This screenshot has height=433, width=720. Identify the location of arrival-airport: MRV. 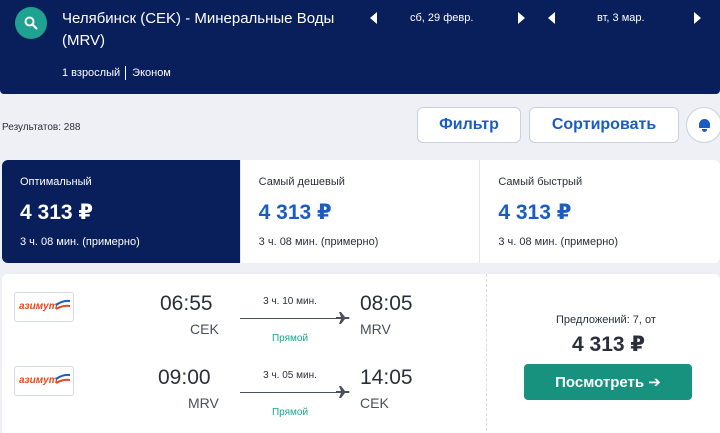
(375, 329).